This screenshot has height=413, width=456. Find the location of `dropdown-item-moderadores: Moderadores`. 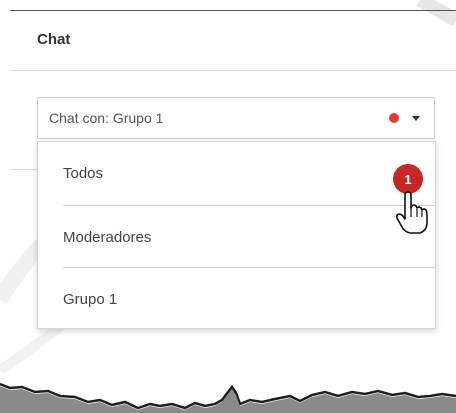

dropdown-item-moderadores: Moderadores is located at coordinates (236, 237).